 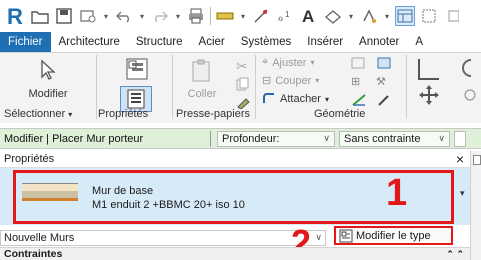 I want to click on edit-type-label: Modifier le type, so click(x=393, y=235).